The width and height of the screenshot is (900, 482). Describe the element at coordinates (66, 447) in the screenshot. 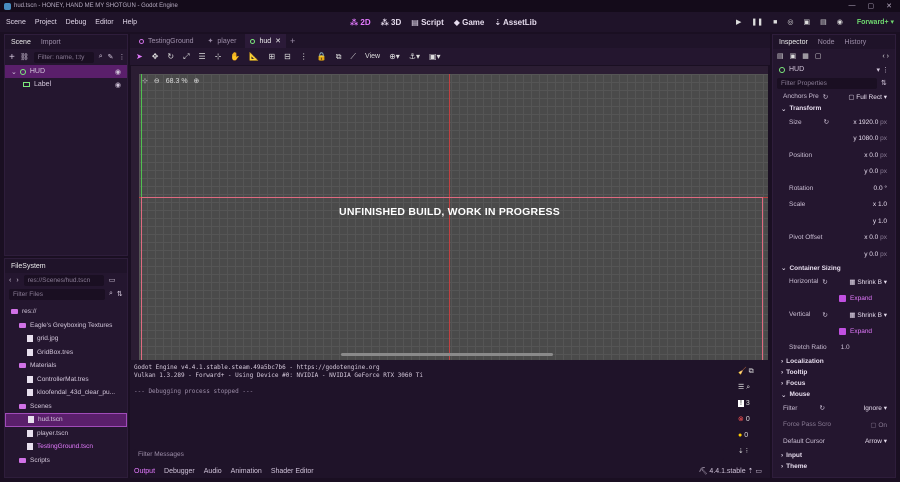

I see `list-item: TestingGround.tscn` at that location.